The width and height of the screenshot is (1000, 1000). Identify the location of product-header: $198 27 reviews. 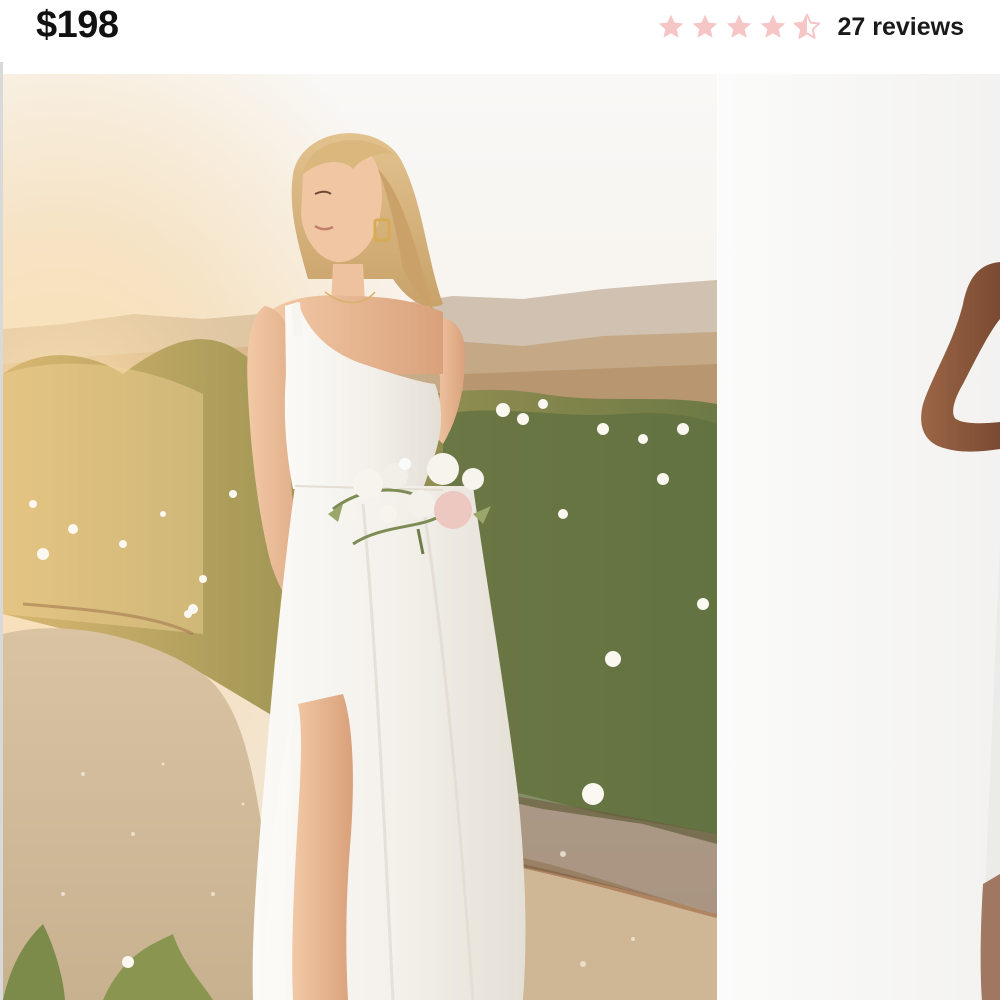
(500, 31).